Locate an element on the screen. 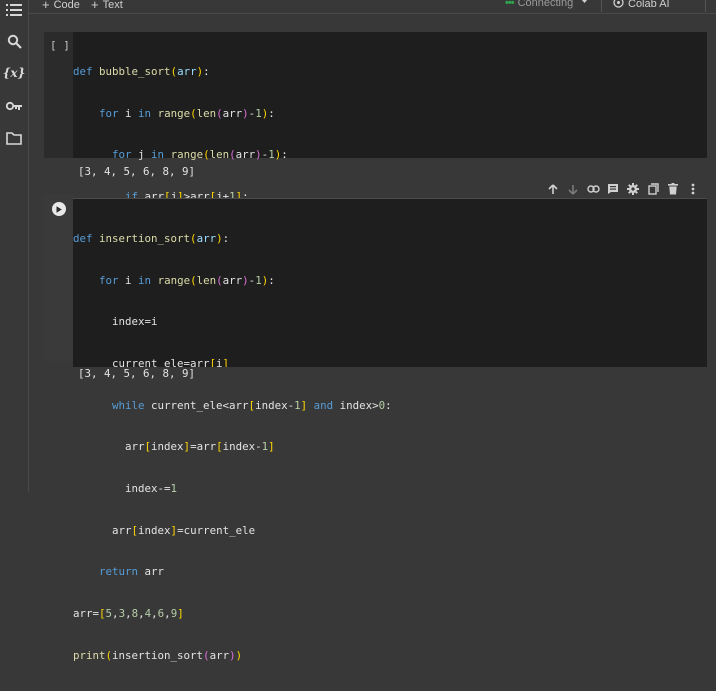 This screenshot has width=716, height=691. table-of-contents-icon is located at coordinates (14, 10).